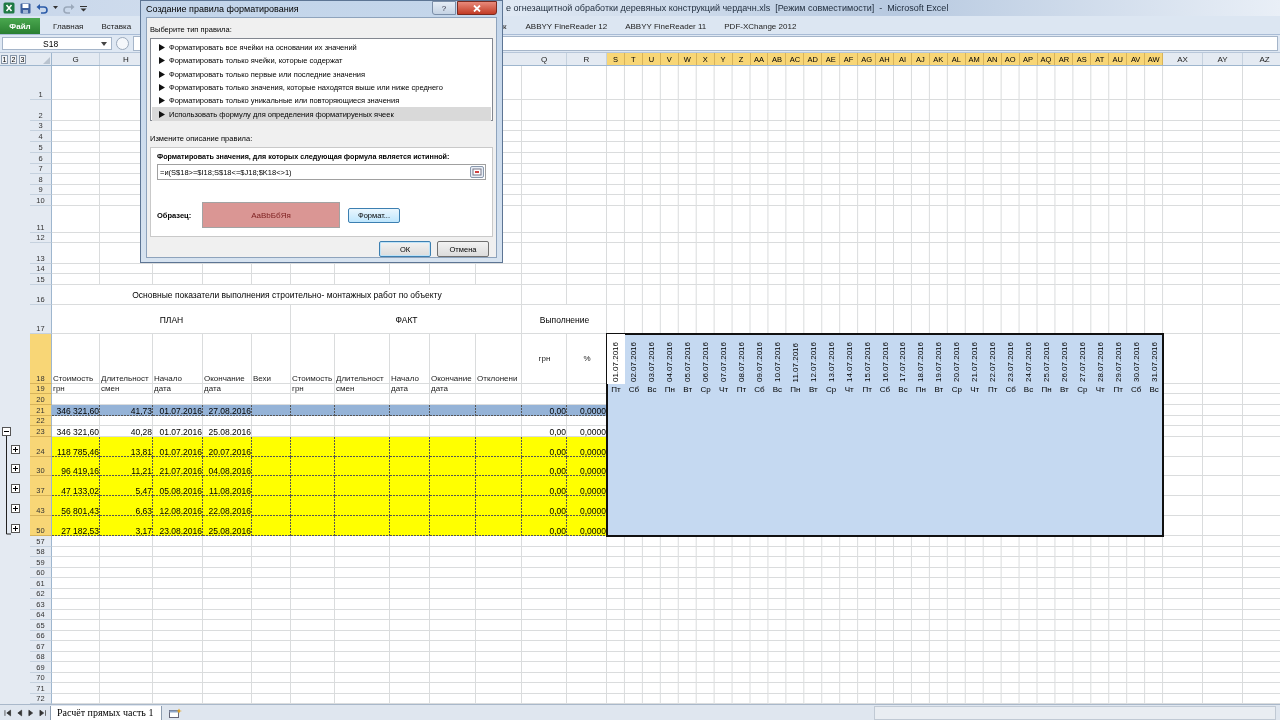 This screenshot has width=1280, height=720. Describe the element at coordinates (939, 389) in the screenshot. I see `weekday-cell-text: Вт` at that location.